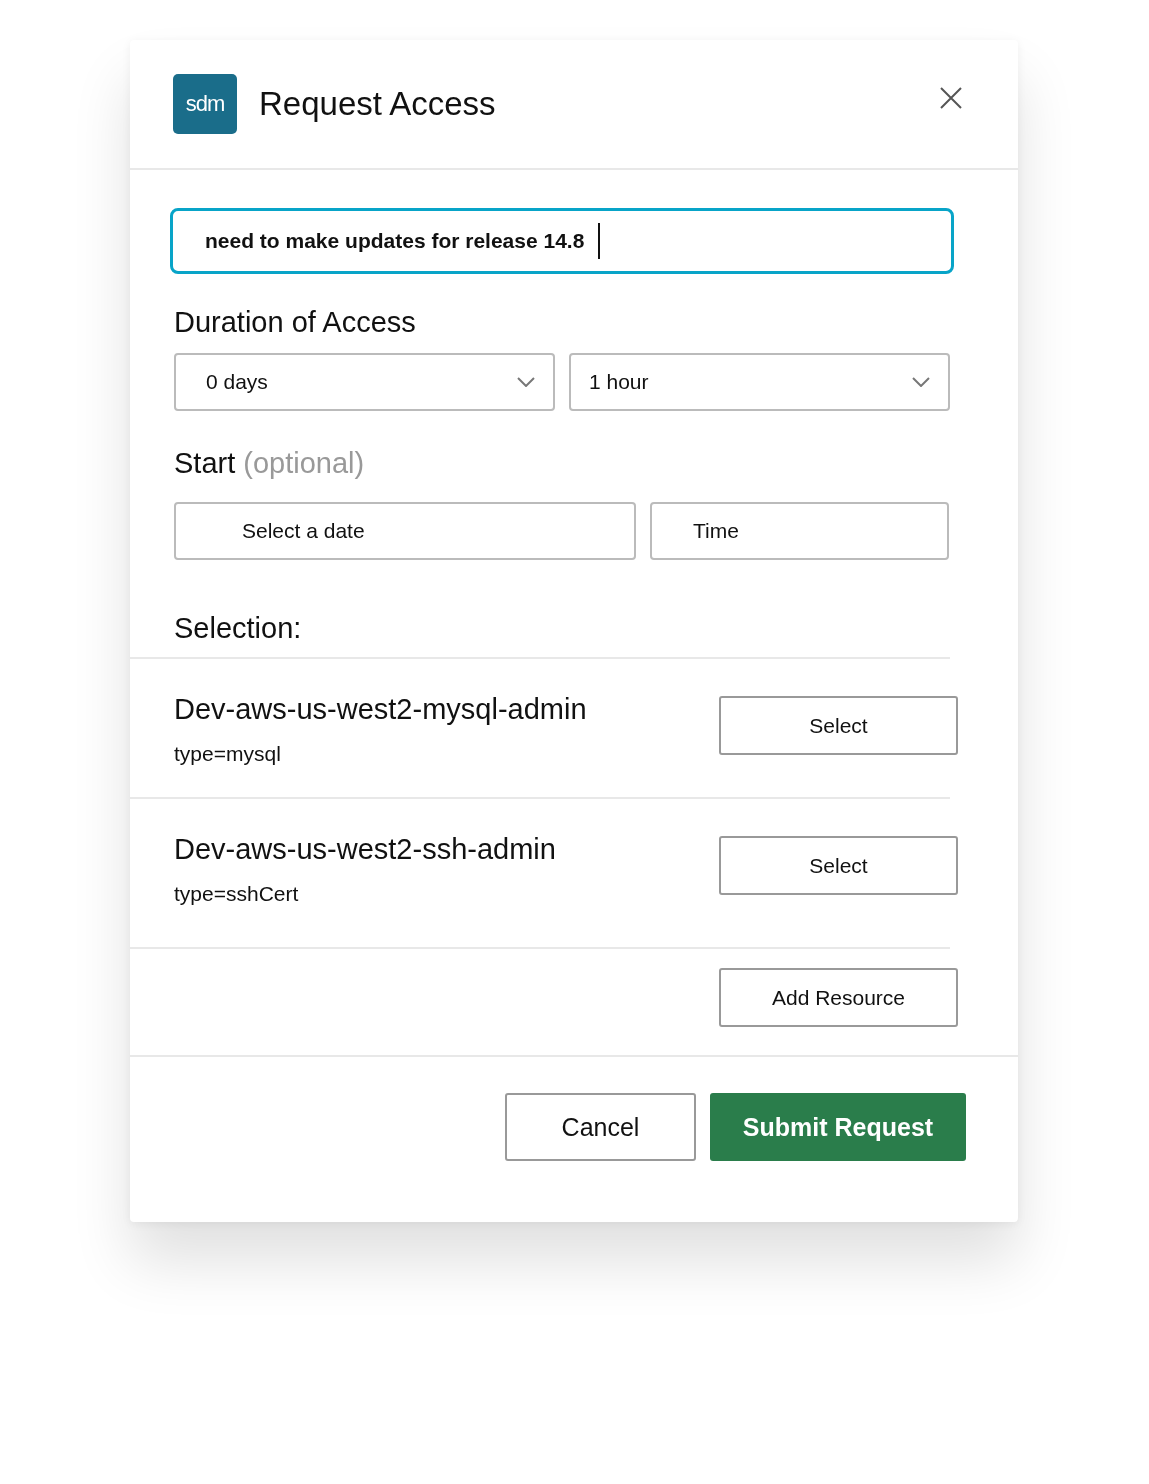 The height and width of the screenshot is (1484, 1149). I want to click on hours-dropdown: 1 hour, so click(759, 382).